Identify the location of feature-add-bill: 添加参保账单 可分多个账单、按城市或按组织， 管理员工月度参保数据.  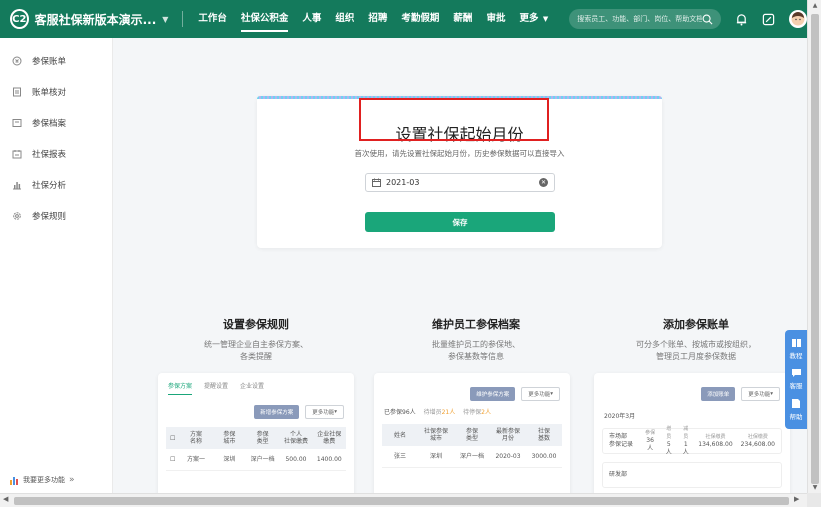
(696, 339).